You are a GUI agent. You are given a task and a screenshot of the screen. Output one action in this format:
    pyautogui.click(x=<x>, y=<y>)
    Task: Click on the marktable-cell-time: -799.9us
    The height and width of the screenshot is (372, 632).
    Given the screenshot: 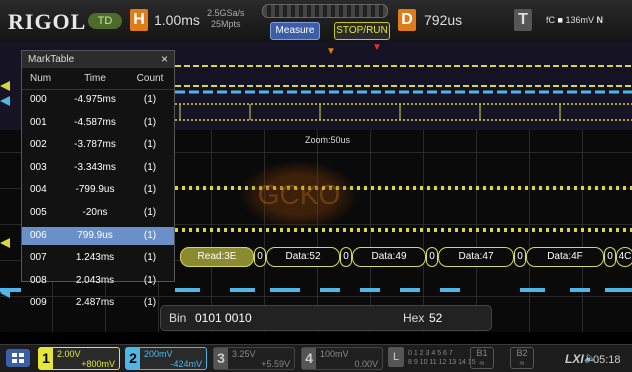 What is the action you would take?
    pyautogui.click(x=95, y=190)
    